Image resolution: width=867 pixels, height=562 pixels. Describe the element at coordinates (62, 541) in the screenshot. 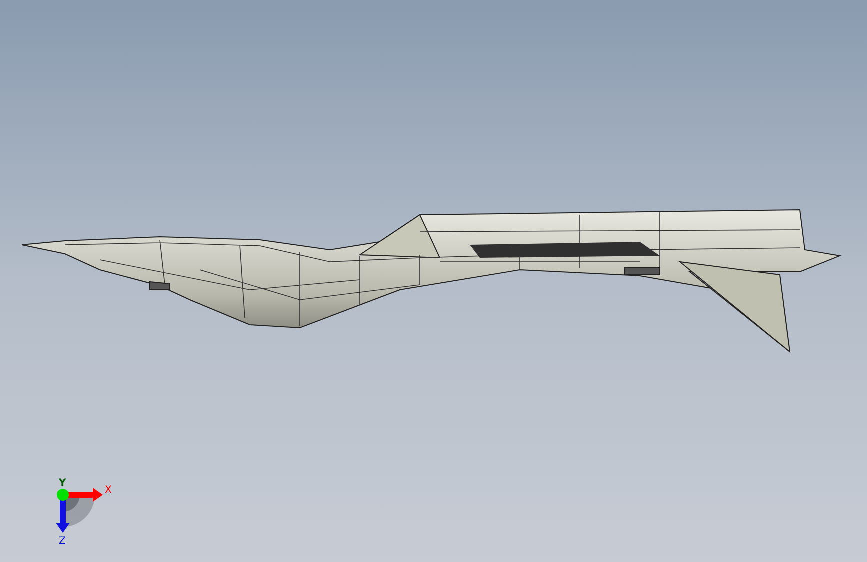

I see `axis-label: Z` at that location.